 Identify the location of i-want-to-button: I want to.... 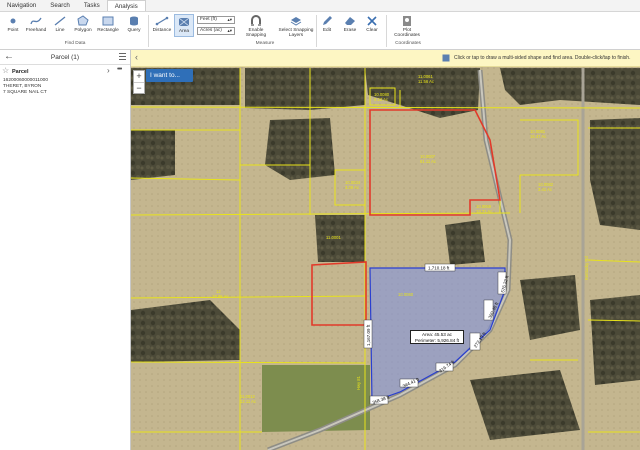
(169, 75).